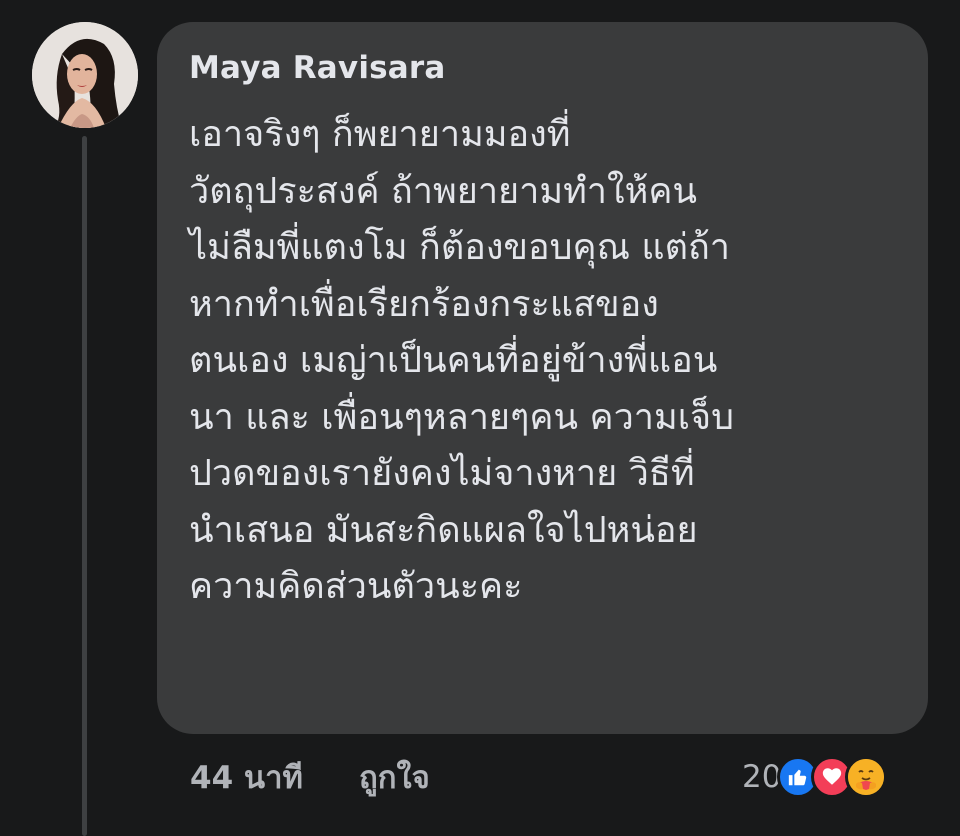  I want to click on comment-line: ไม่ลืมพี่แตงโม ก็ต้องขอบคุณ แต่ถ้า, so click(460, 247).